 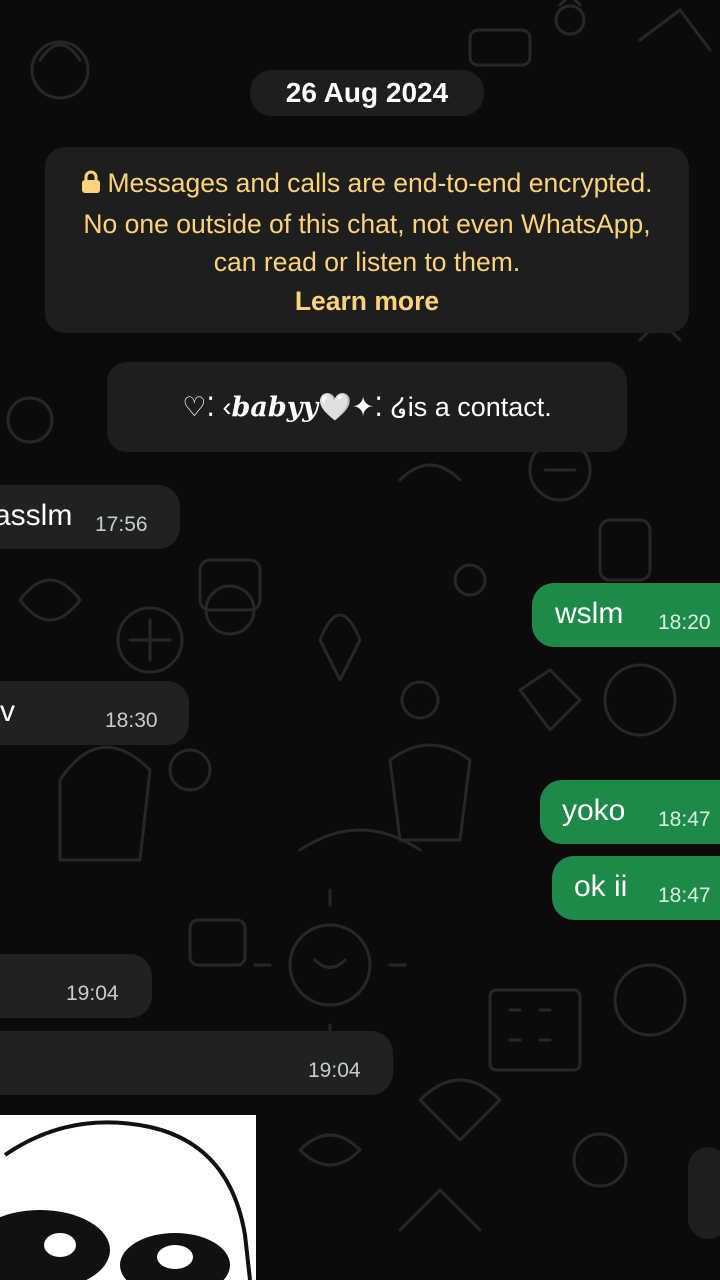 I want to click on sticker-image, so click(x=128, y=1197).